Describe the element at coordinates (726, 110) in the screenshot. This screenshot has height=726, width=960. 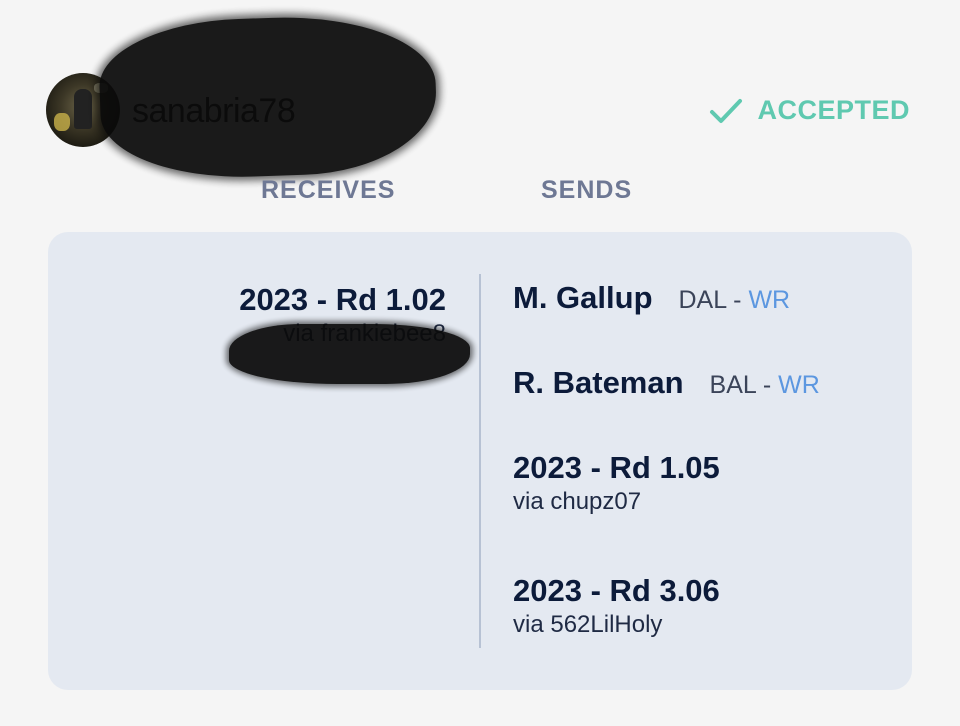
I see `checkmark-icon` at that location.